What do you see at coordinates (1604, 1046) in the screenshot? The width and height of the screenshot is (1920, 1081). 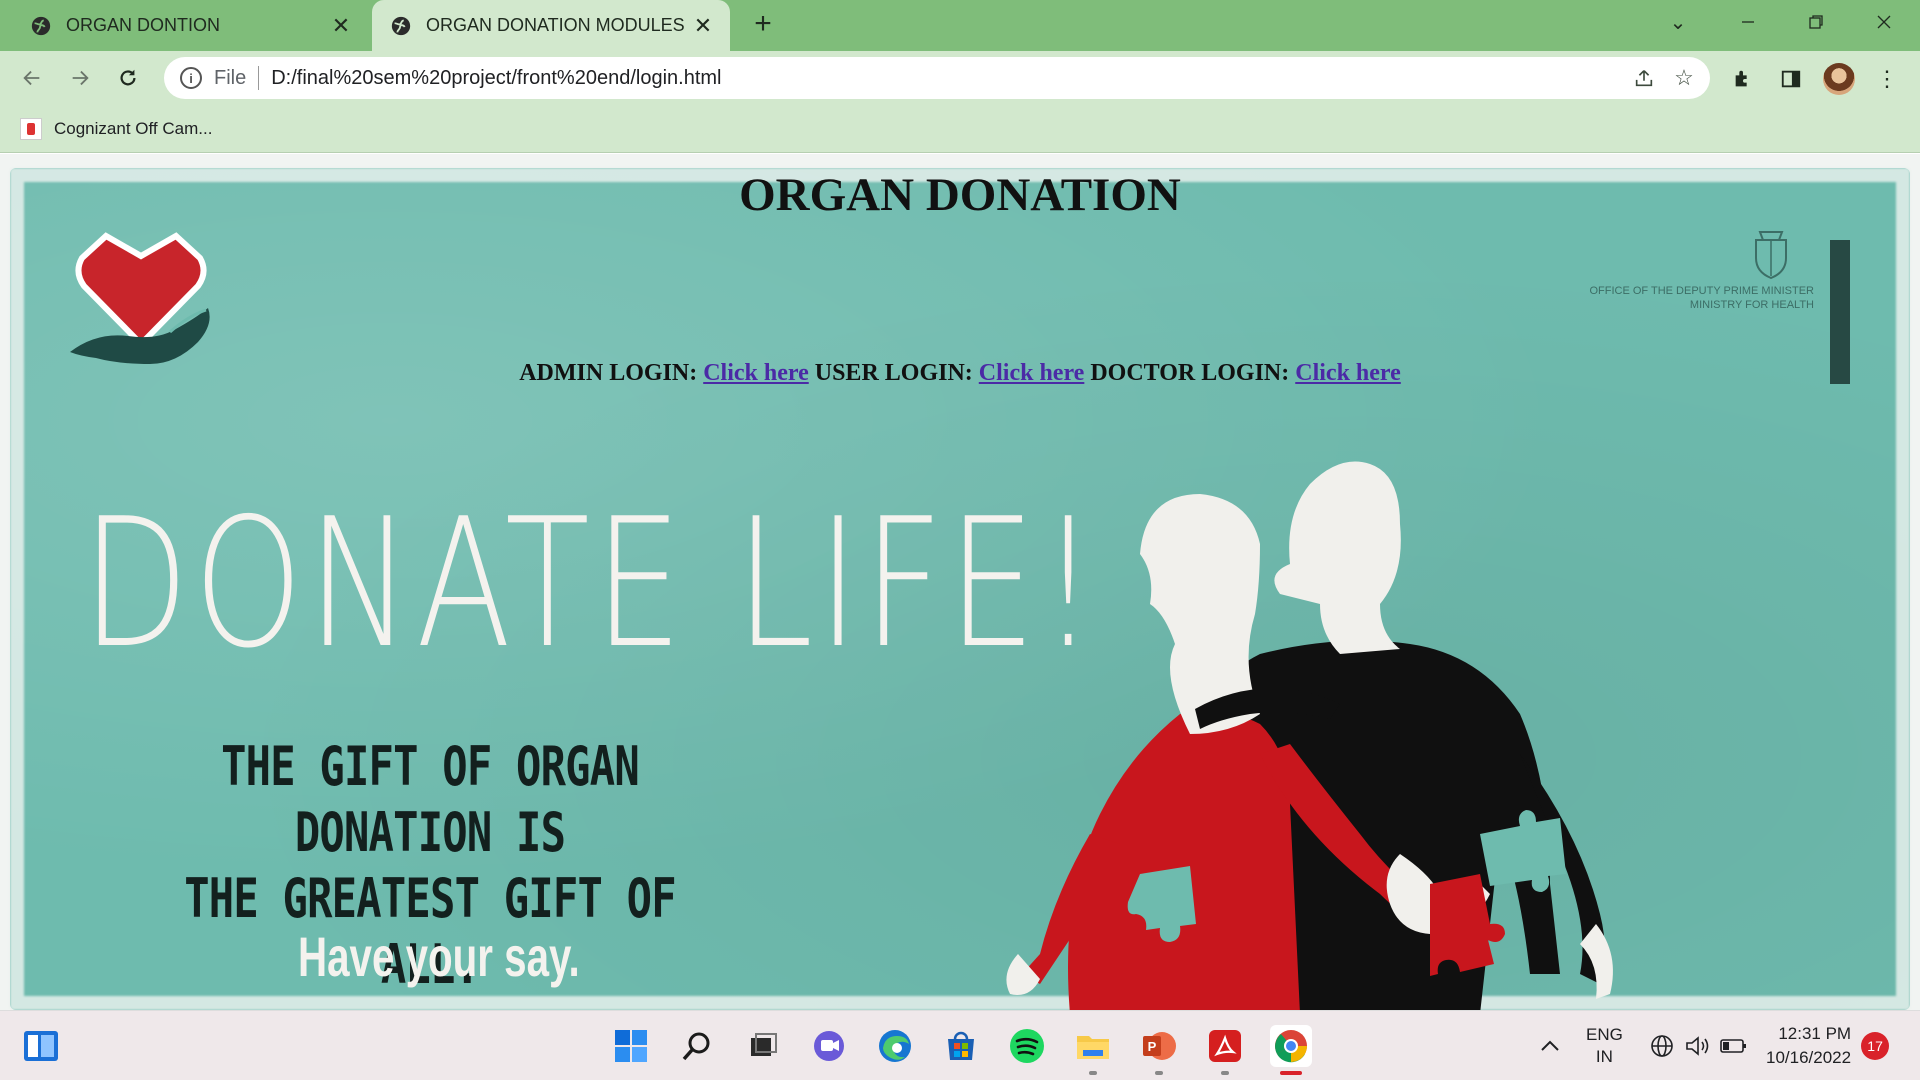 I see `input-language-indicator: ENG IN` at bounding box center [1604, 1046].